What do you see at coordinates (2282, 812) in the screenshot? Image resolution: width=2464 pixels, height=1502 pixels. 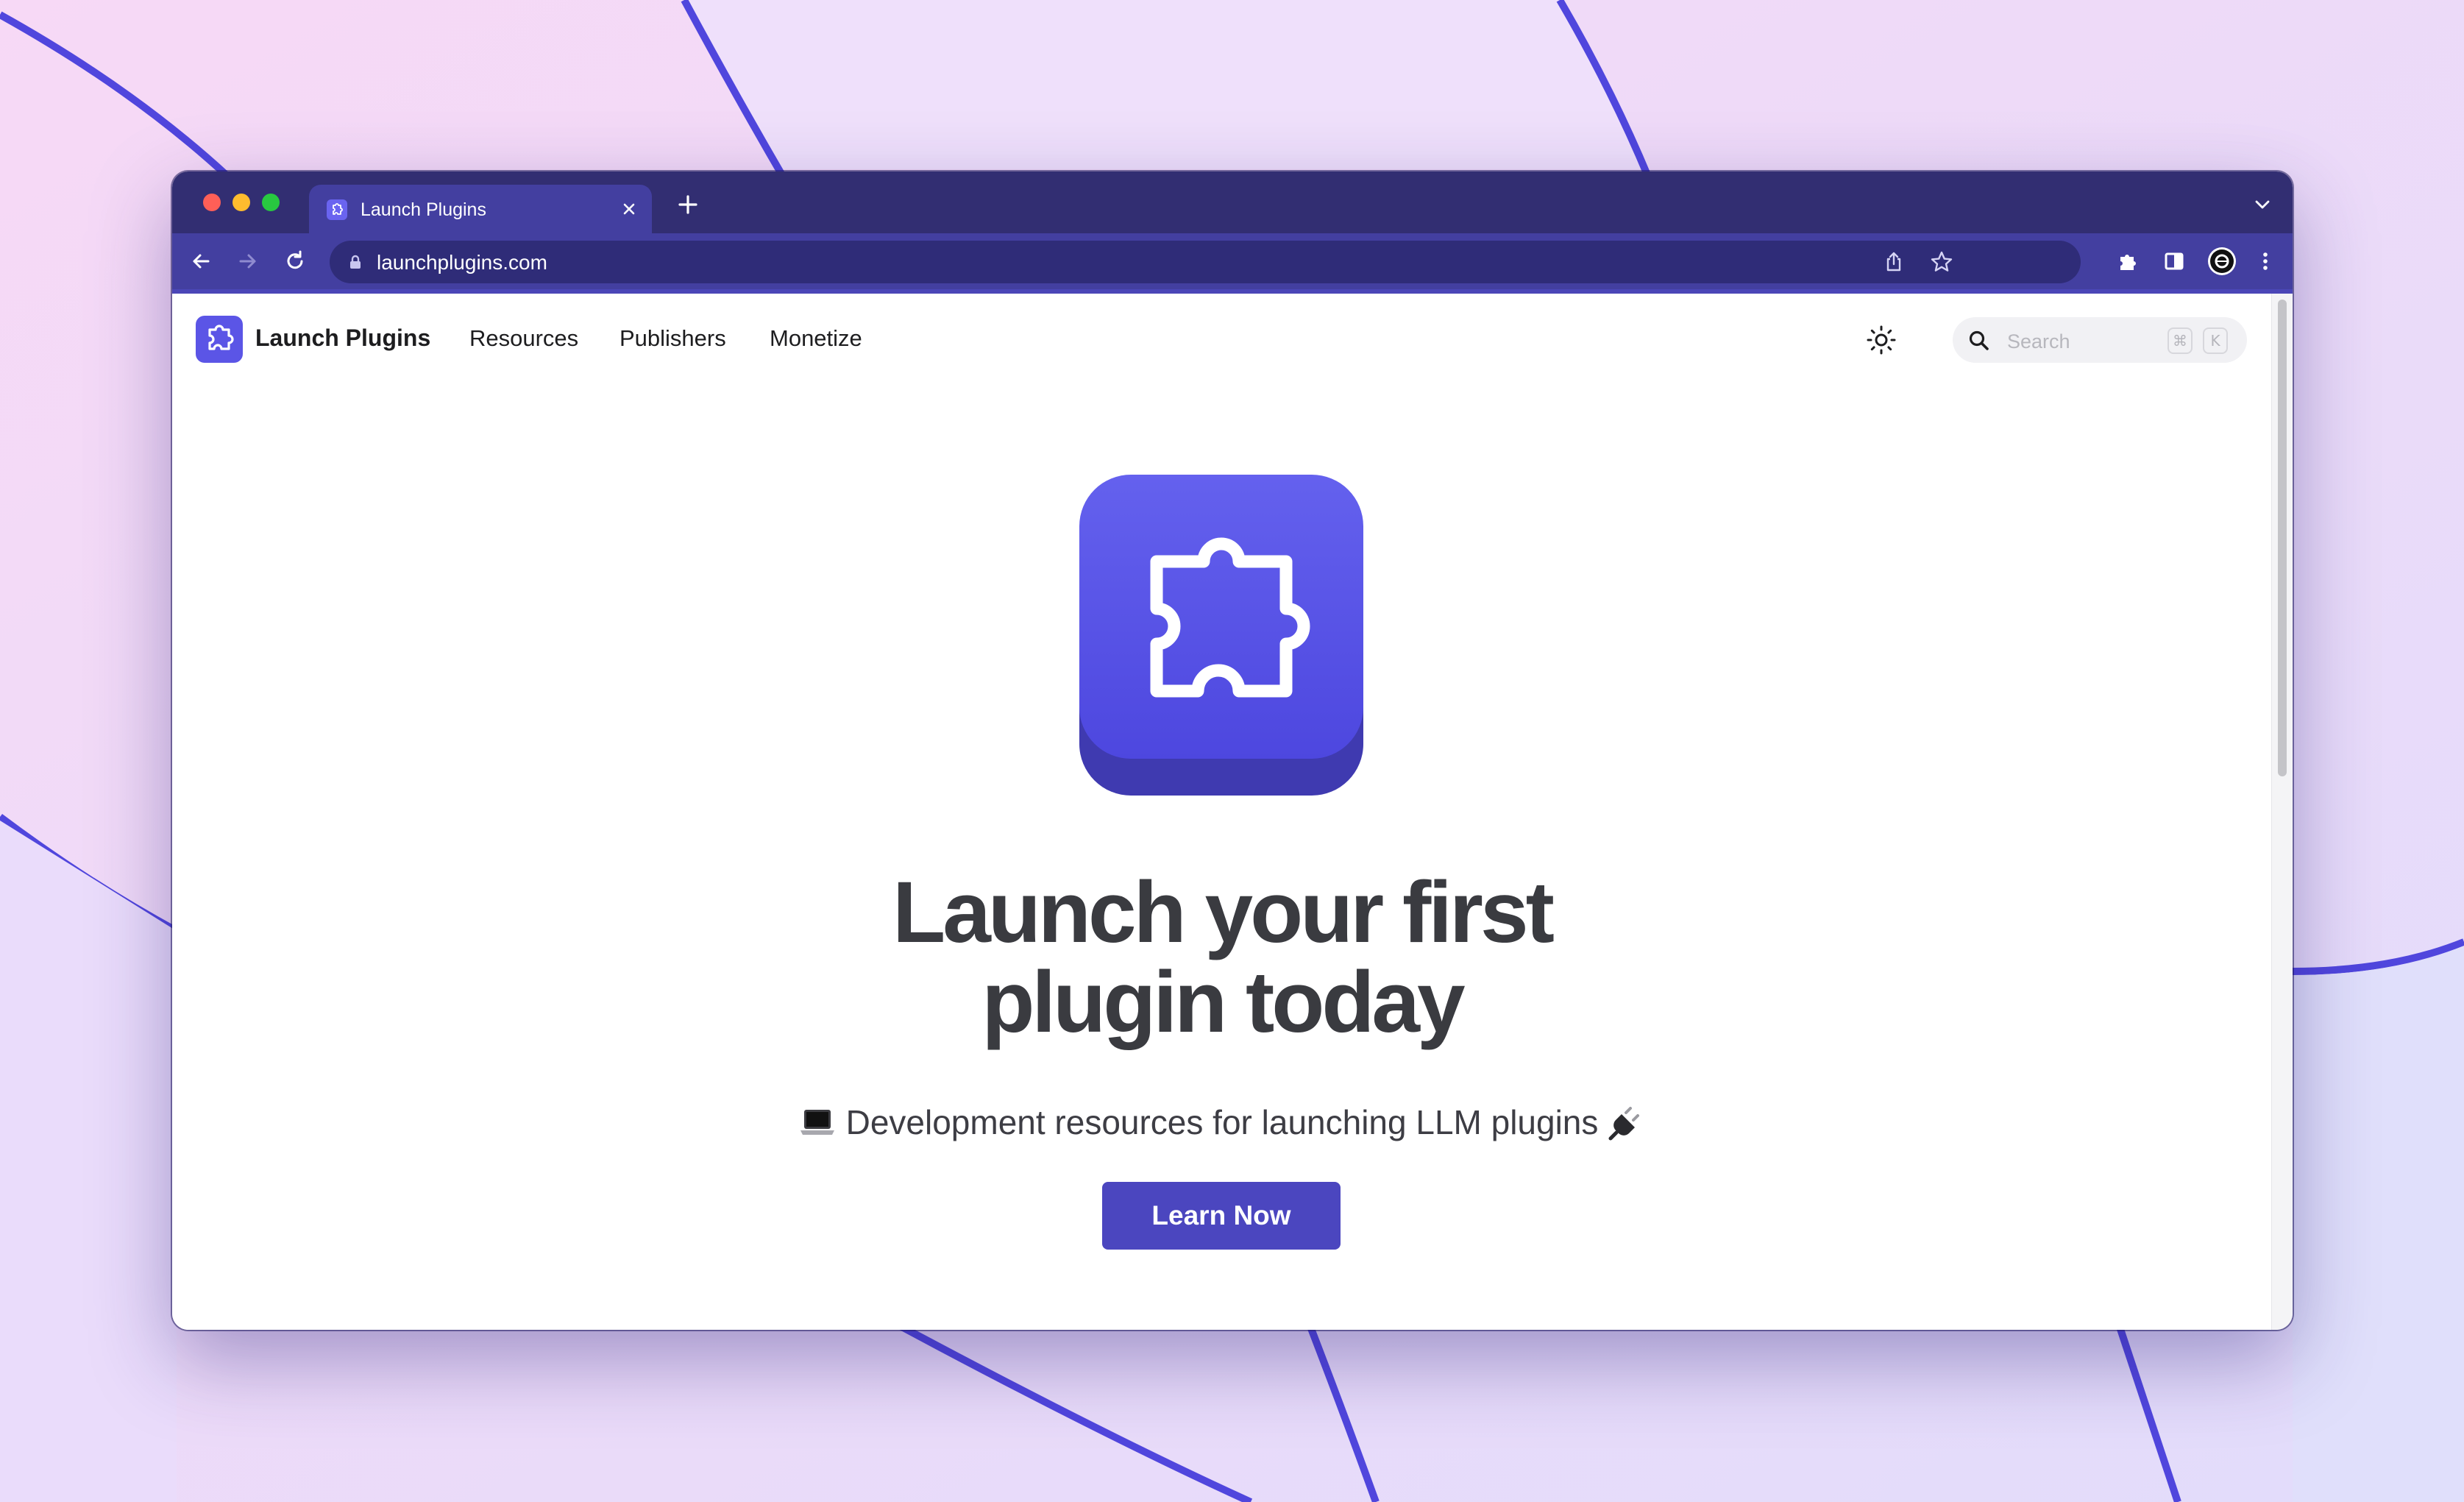 I see `page-scrollbar` at bounding box center [2282, 812].